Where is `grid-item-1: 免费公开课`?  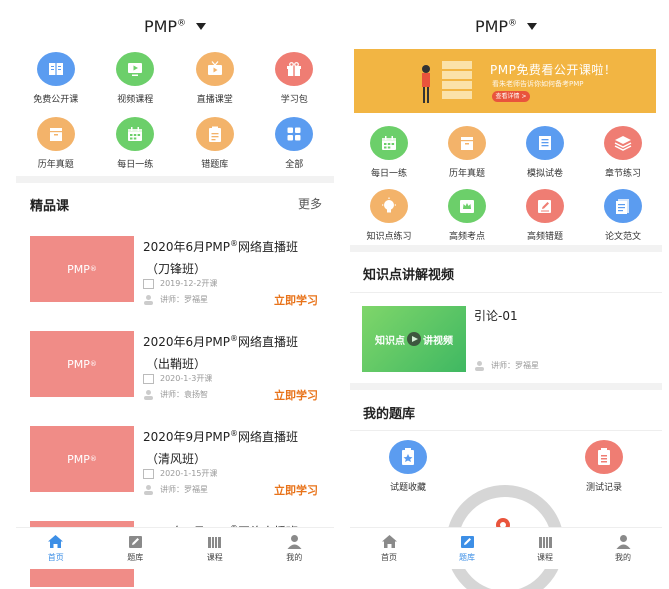 grid-item-1: 免费公开课 is located at coordinates (56, 78).